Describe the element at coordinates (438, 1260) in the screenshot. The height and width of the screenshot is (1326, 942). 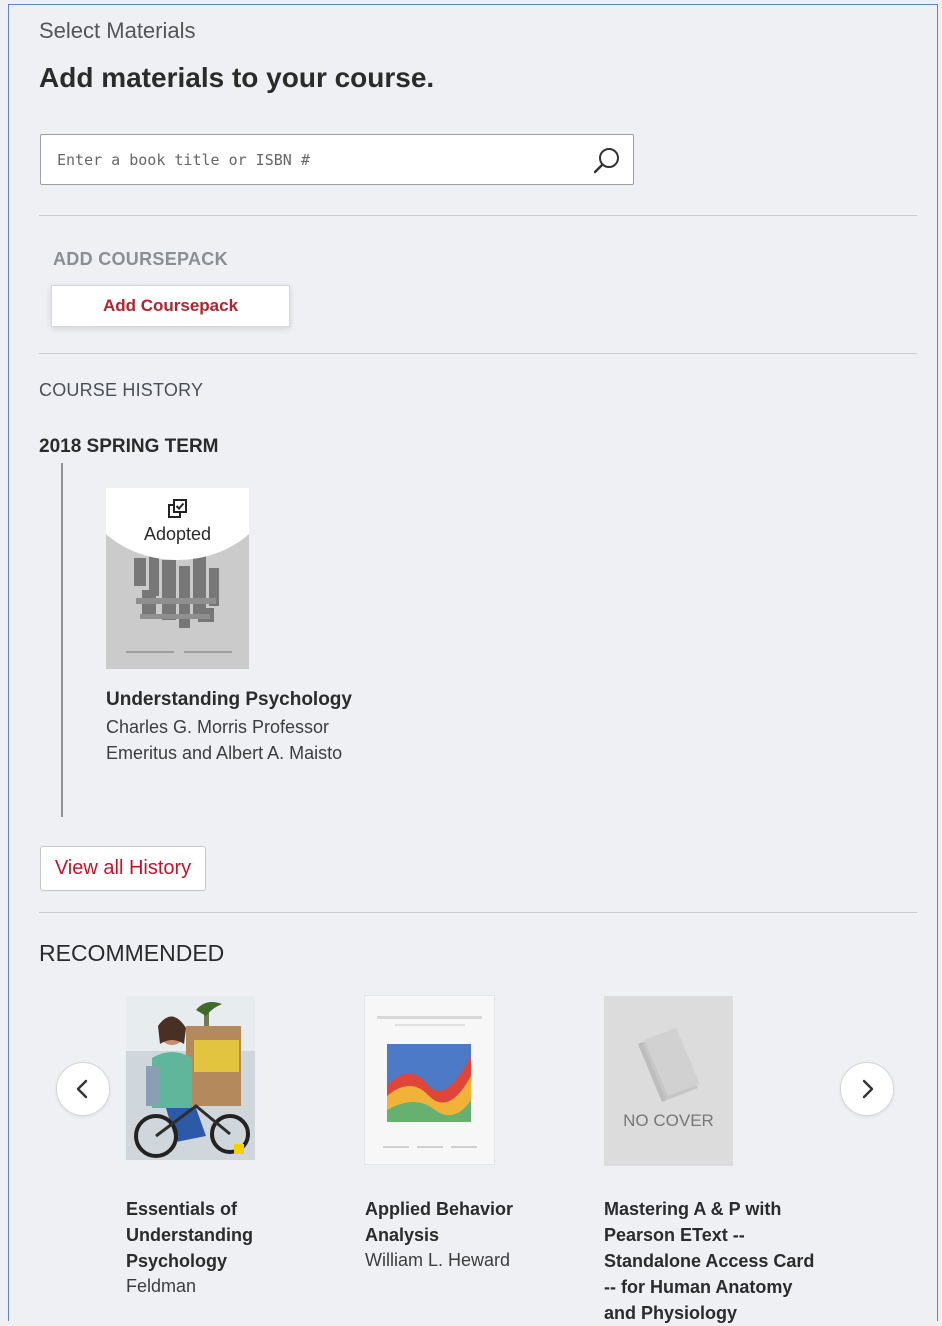
I see `recommended-author: William L. Heward` at that location.